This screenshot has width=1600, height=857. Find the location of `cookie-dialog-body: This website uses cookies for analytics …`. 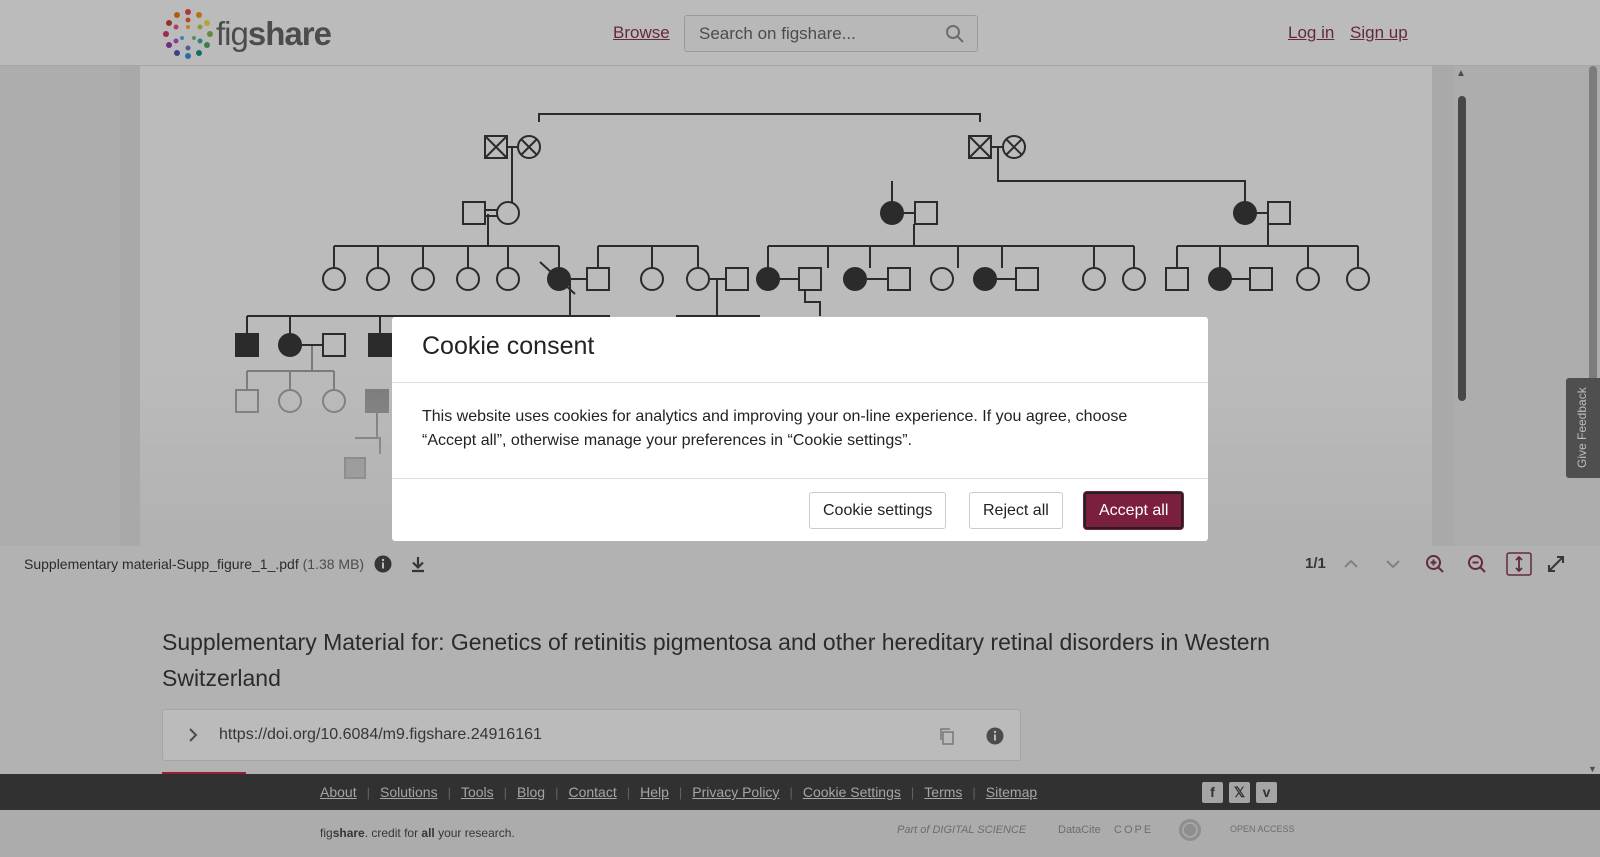

cookie-dialog-body: This website uses cookies for analytics … is located at coordinates (800, 431).